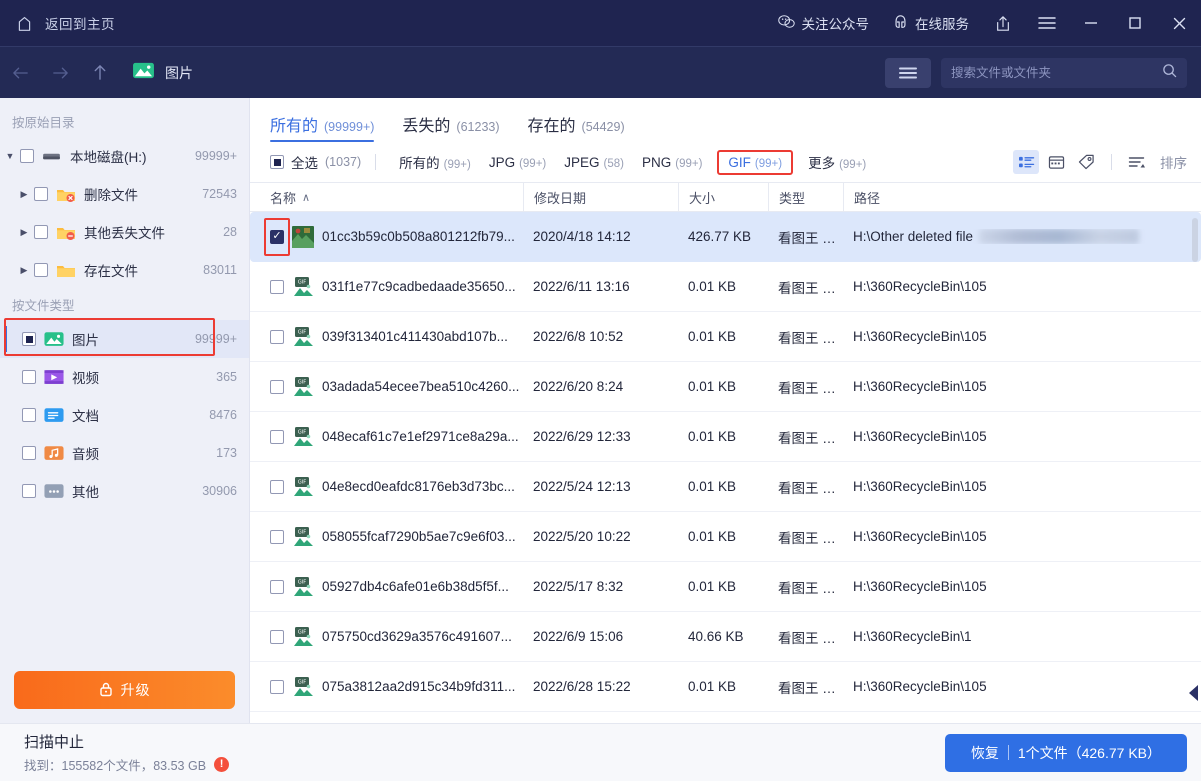  Describe the element at coordinates (533, 163) in the screenshot. I see `chip-count: (99+)` at that location.